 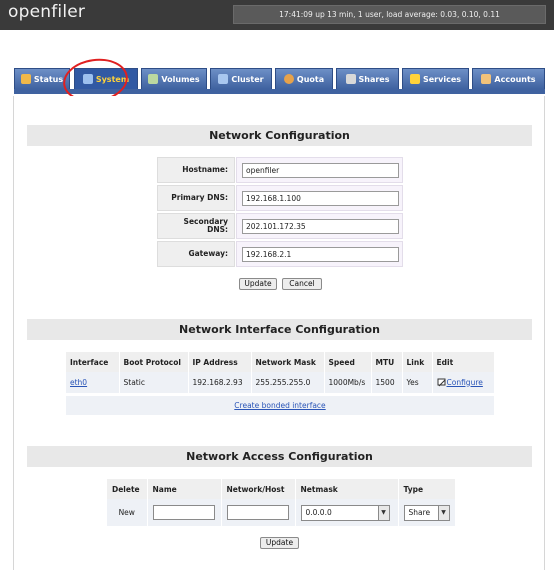 I want to click on mtu-cell: 1500, so click(x=387, y=382).